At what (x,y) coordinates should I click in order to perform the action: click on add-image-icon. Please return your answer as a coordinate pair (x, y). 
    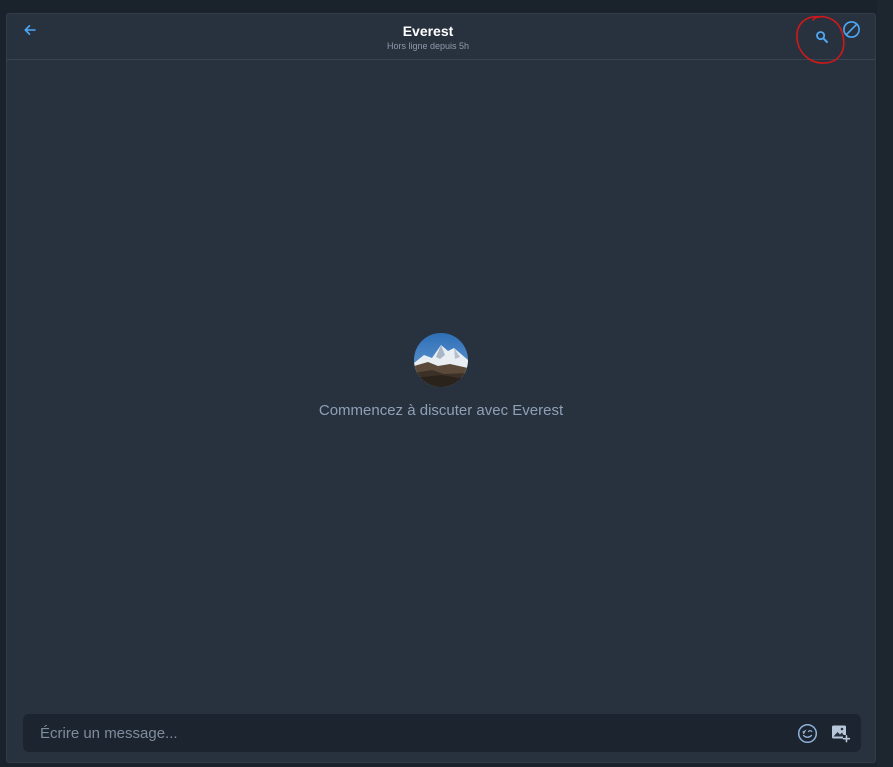
    Looking at the image, I should click on (840, 733).